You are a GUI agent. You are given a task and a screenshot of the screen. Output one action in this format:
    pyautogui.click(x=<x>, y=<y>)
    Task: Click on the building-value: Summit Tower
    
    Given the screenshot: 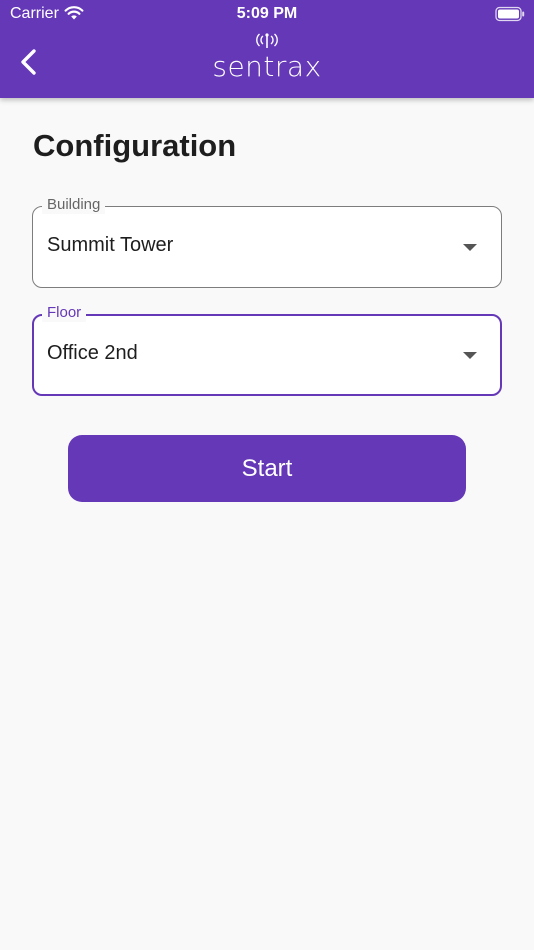 What is the action you would take?
    pyautogui.click(x=110, y=245)
    